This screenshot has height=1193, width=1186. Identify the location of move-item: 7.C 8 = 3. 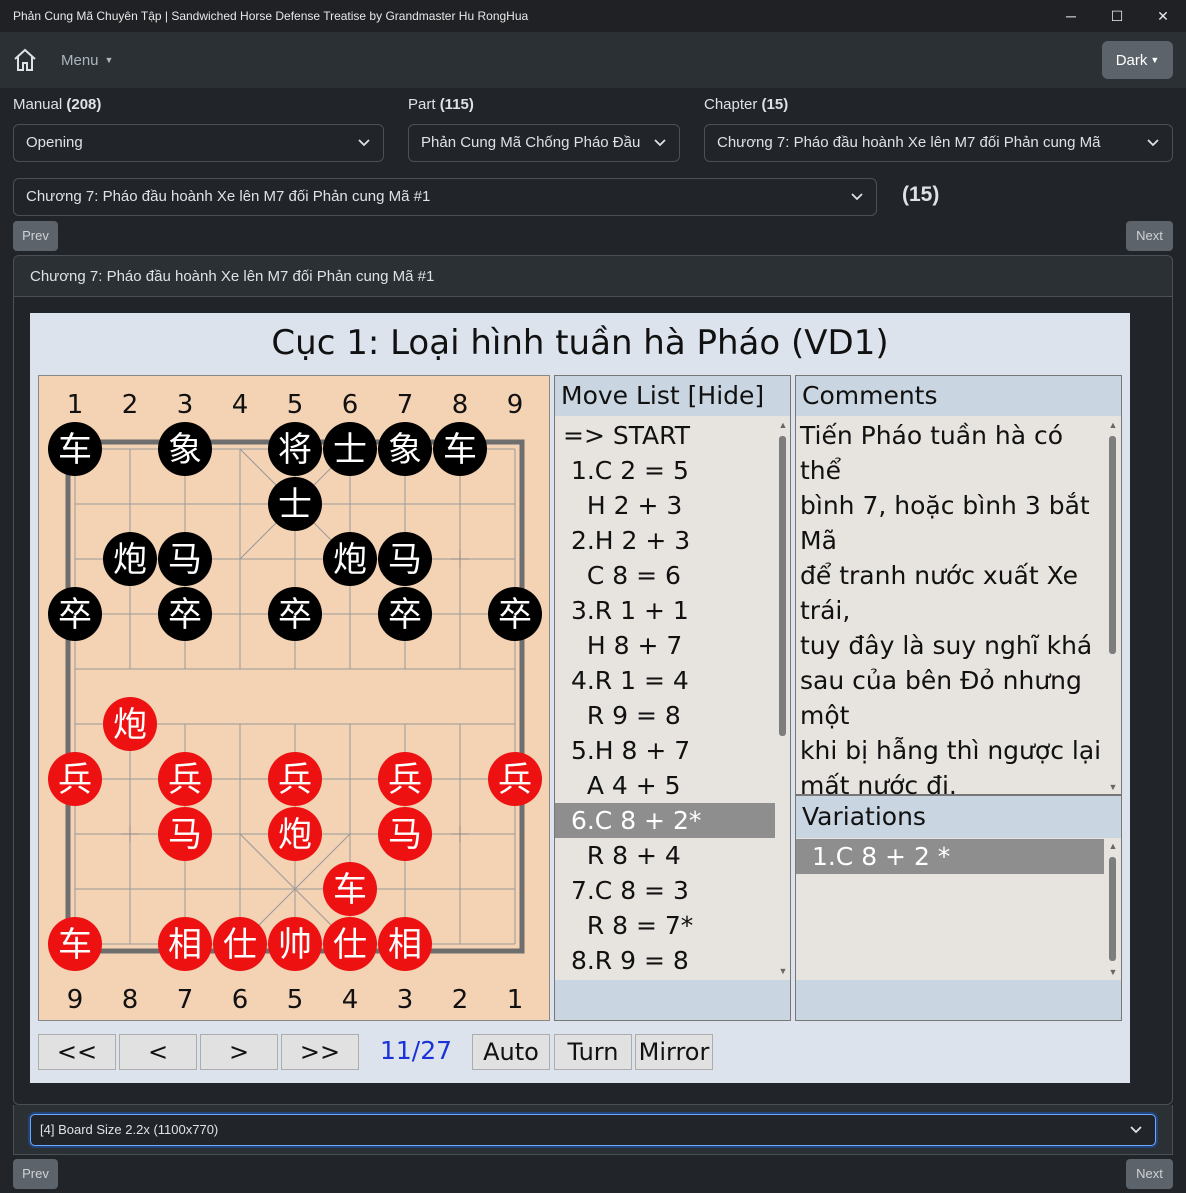
(665, 890).